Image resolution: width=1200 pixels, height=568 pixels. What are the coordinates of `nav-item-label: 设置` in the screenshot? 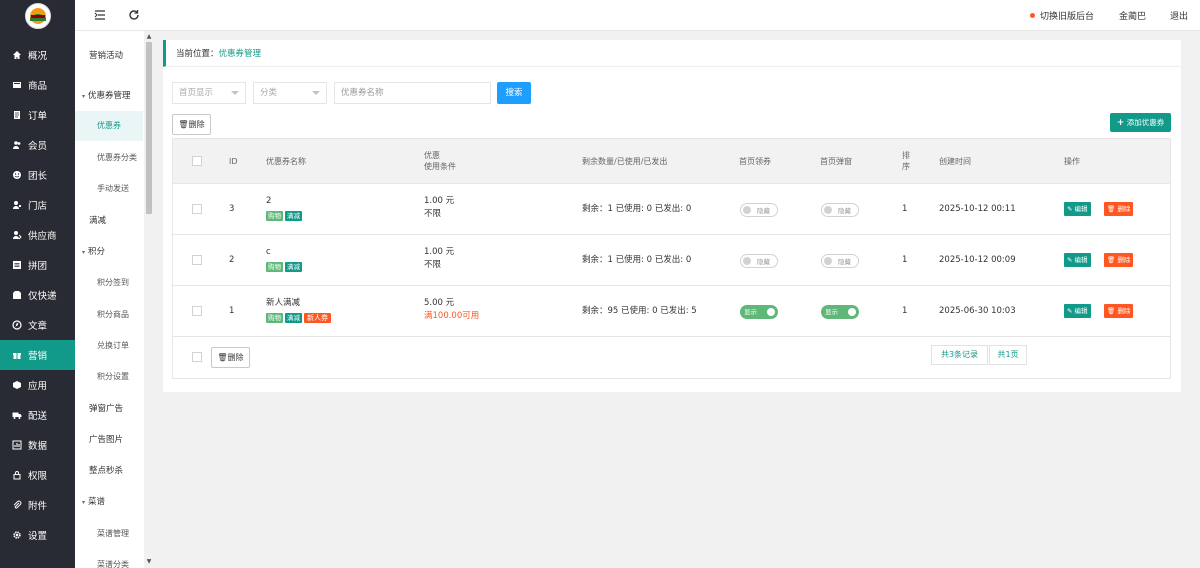 It's located at (38, 536).